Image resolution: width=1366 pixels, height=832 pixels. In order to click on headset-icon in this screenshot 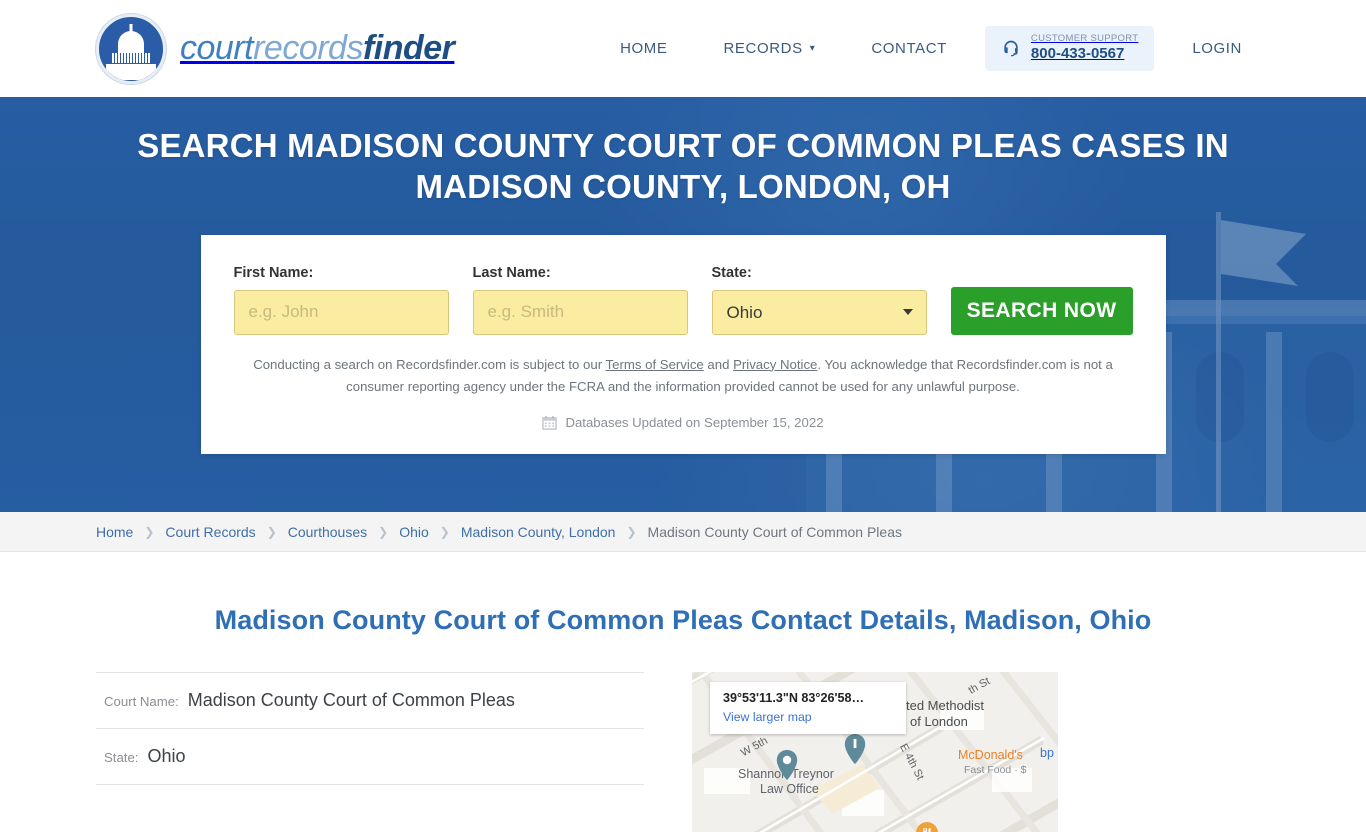, I will do `click(1011, 48)`.